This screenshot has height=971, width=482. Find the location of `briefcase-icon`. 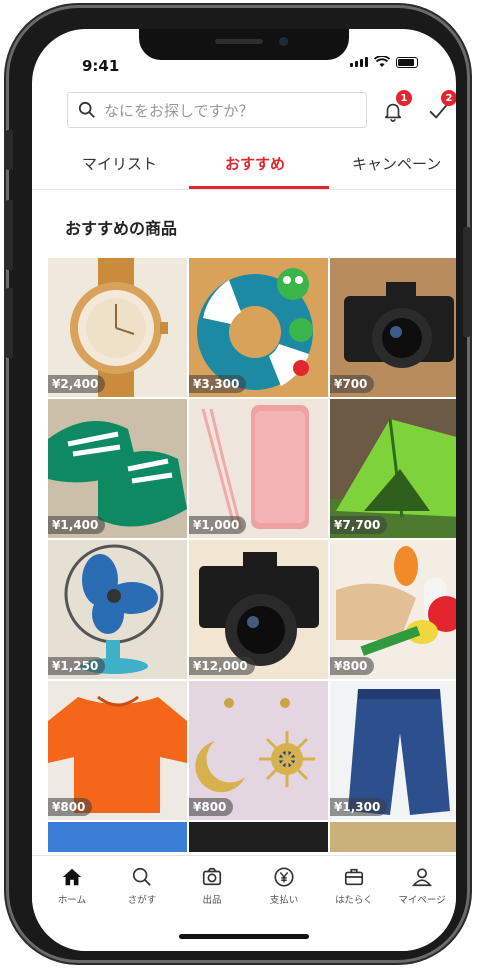

briefcase-icon is located at coordinates (354, 877).